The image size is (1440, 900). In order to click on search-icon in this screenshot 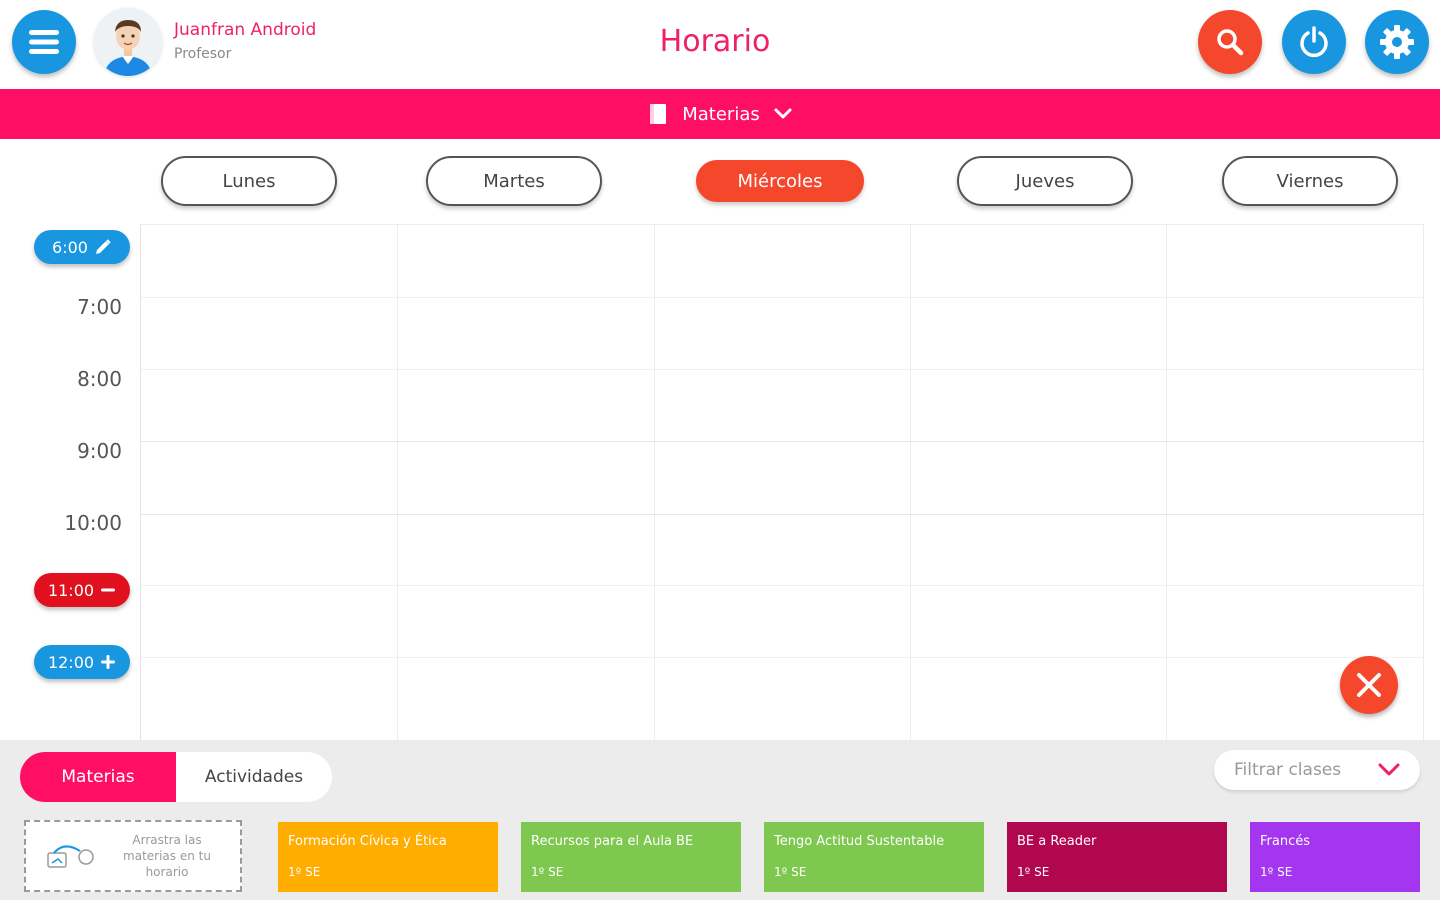, I will do `click(1230, 42)`.